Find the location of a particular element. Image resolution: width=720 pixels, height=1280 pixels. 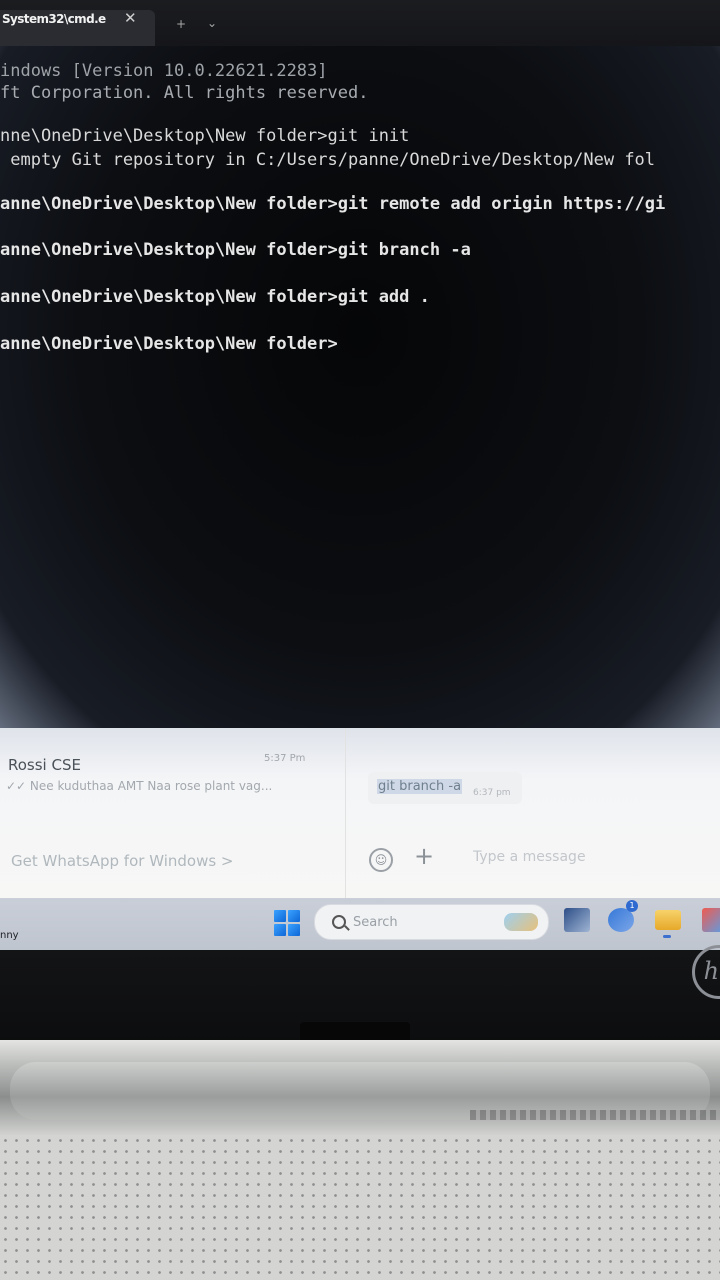

terminal-tab-title: System32\cmd.e is located at coordinates (54, 19).